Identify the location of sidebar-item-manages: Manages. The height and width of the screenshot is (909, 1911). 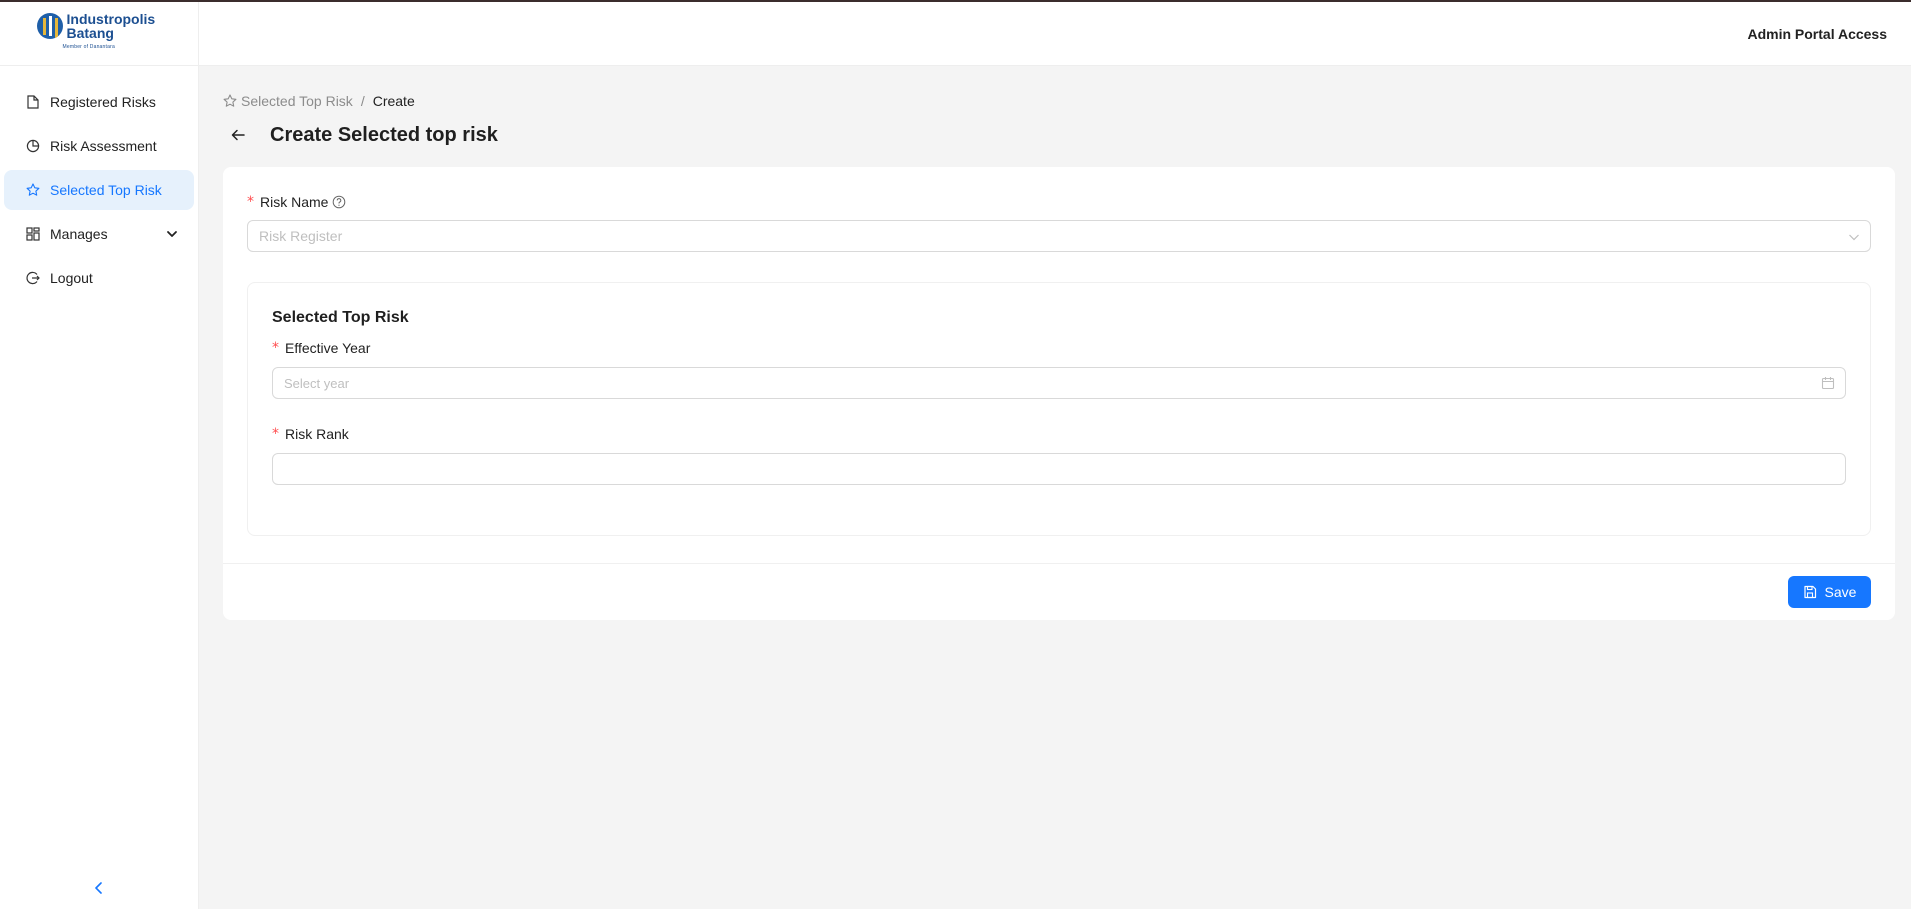
(99, 234).